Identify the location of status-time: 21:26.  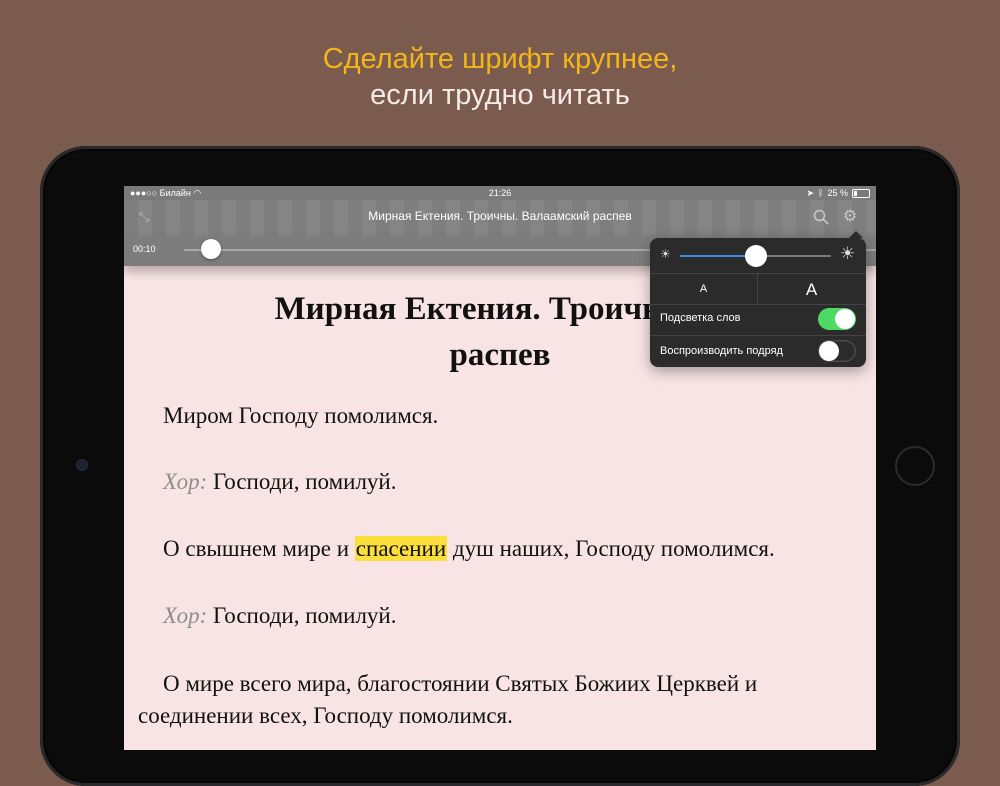
(500, 193).